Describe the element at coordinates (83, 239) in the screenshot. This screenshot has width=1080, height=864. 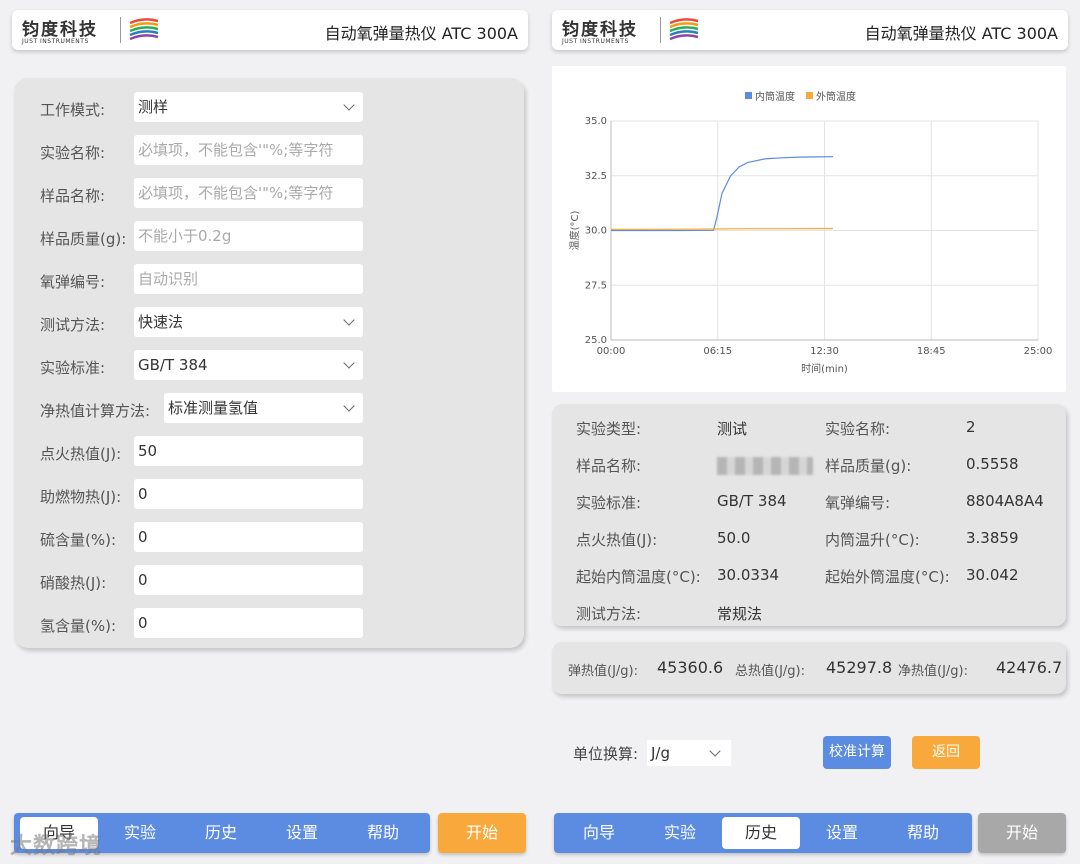
I see `form-label: 样品质量(g):` at that location.